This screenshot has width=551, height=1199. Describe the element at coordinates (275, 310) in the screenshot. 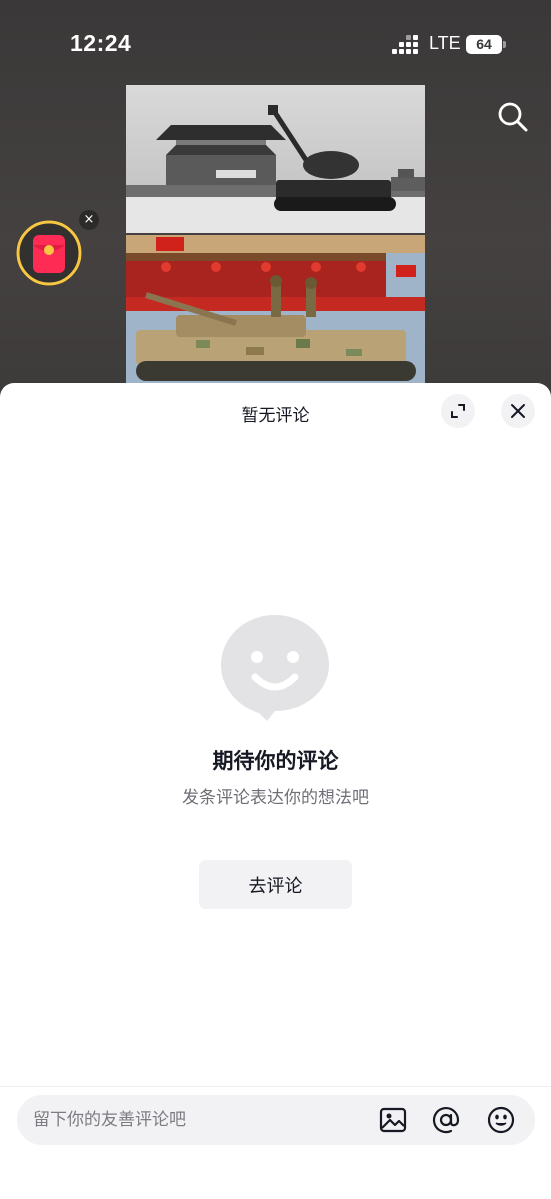

I see `video-frame-modern-parade` at that location.